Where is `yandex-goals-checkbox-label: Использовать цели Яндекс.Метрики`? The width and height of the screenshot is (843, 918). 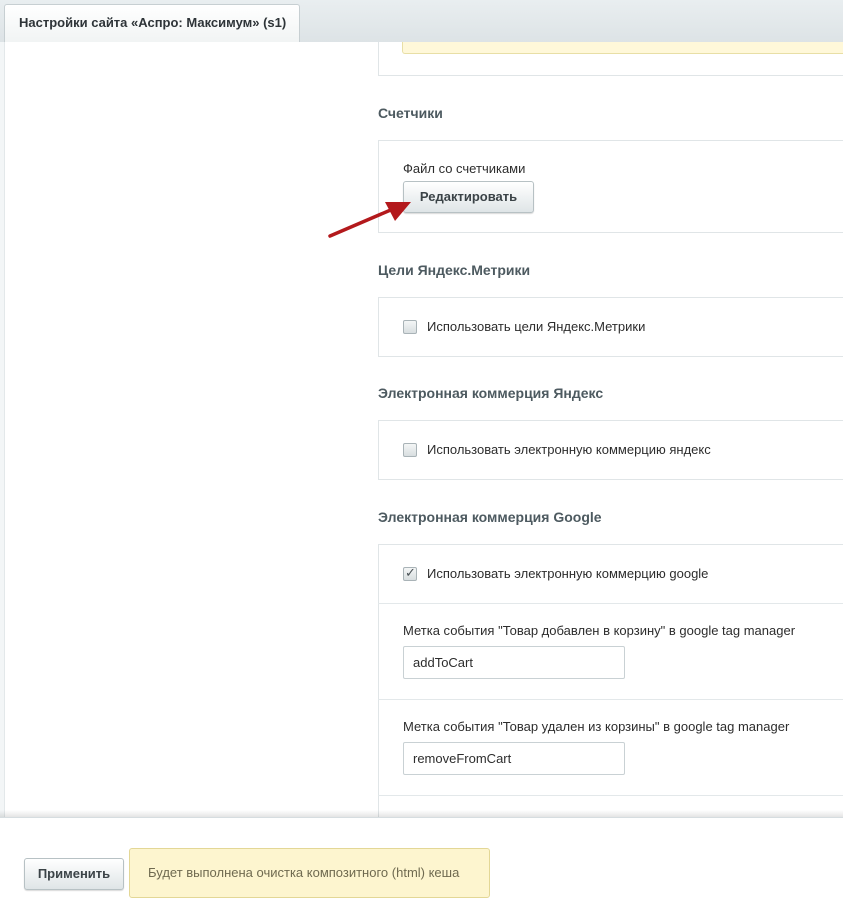
yandex-goals-checkbox-label: Использовать цели Яндекс.Метрики is located at coordinates (536, 326).